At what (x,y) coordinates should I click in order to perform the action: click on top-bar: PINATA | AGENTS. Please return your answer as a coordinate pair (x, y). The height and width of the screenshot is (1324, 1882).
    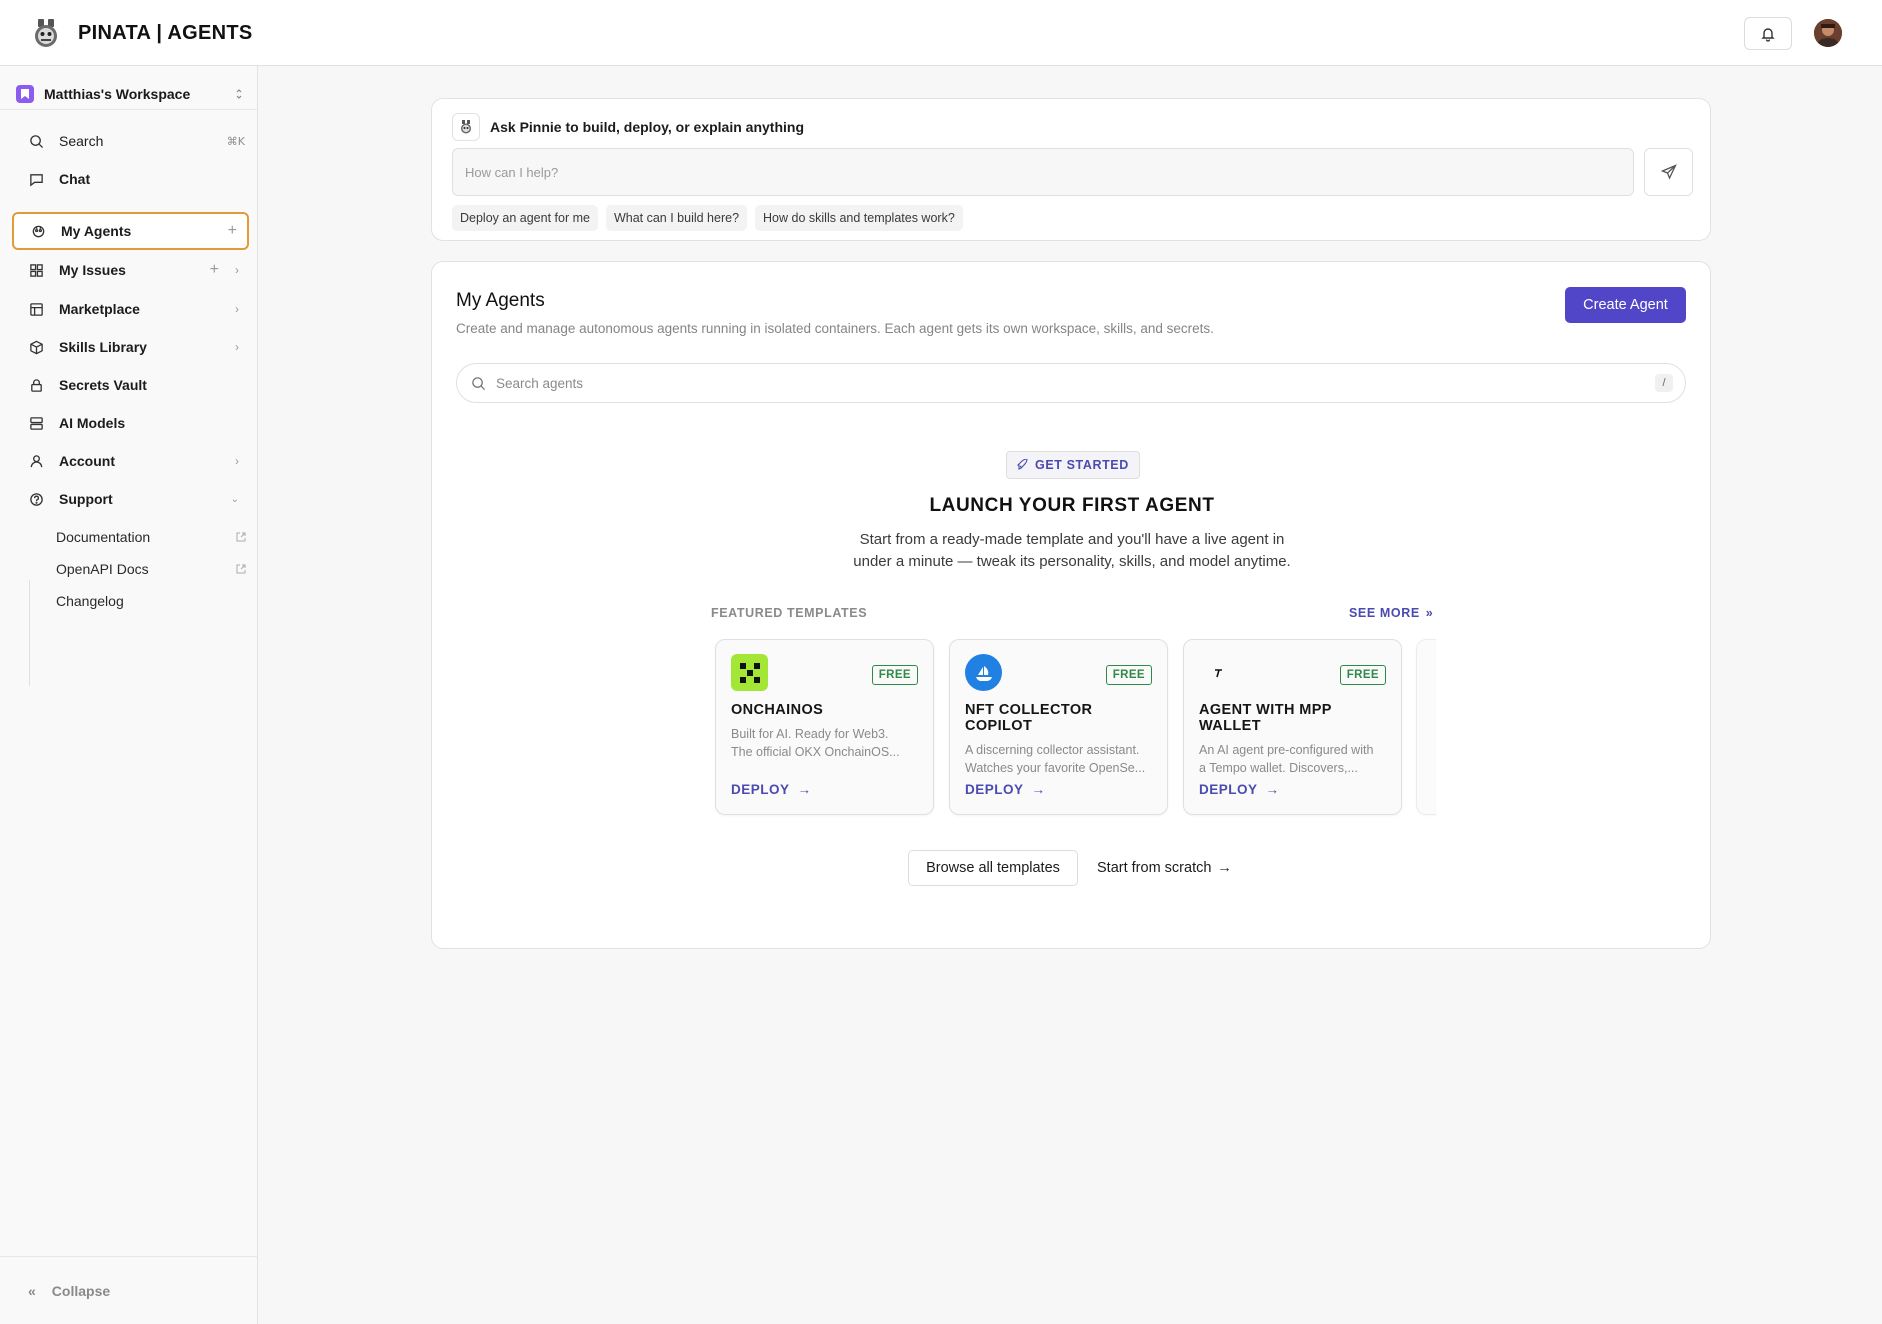
    Looking at the image, I should click on (941, 33).